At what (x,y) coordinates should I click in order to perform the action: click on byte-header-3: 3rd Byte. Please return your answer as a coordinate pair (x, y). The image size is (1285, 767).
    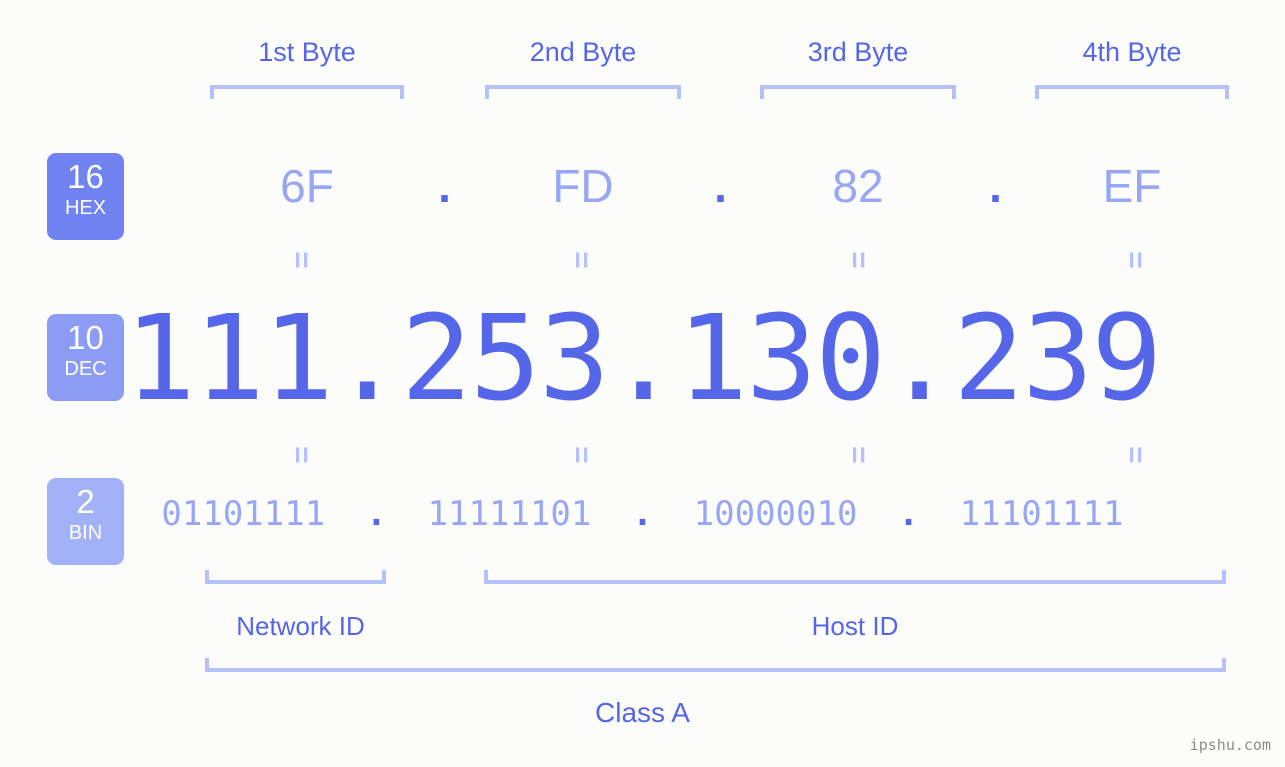
    Looking at the image, I should click on (858, 52).